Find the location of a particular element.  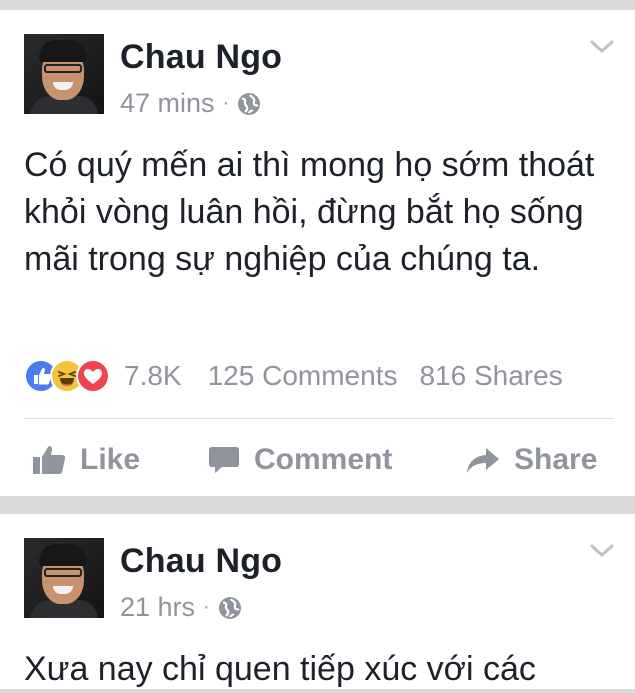

comment-bubble-icon is located at coordinates (224, 460).